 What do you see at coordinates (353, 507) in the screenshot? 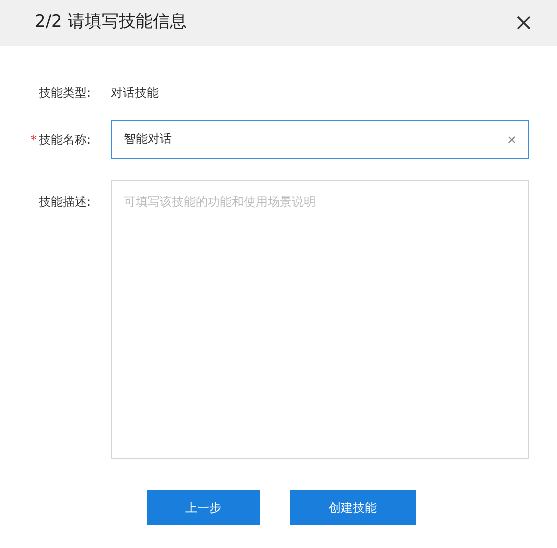
I see `create-button: 创建技能` at bounding box center [353, 507].